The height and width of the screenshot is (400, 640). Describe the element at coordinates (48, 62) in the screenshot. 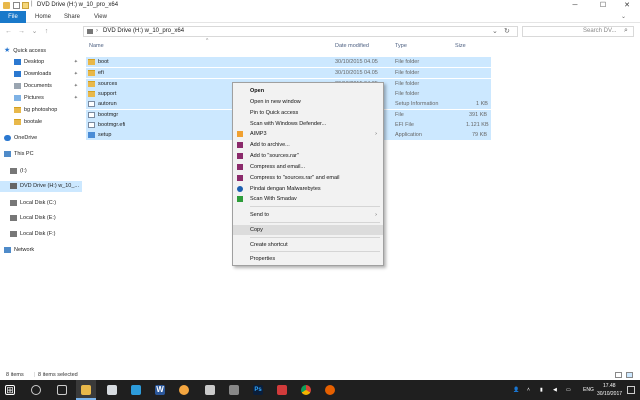

I see `sidebar-item-desktop: Desktop ✦` at that location.